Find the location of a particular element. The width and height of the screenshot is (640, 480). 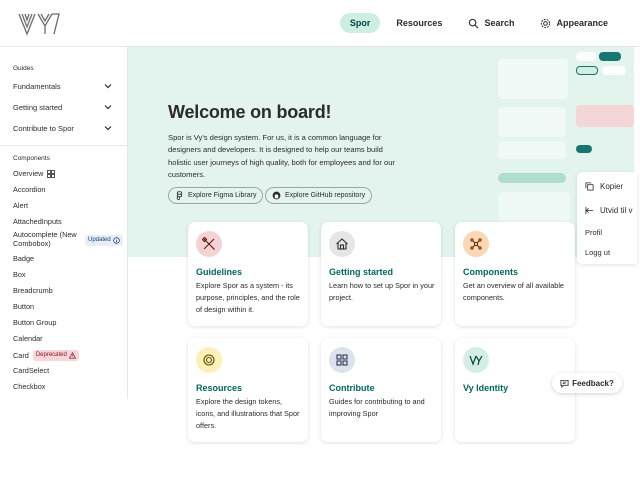

menu-item-label: Utvid til v is located at coordinates (616, 210).